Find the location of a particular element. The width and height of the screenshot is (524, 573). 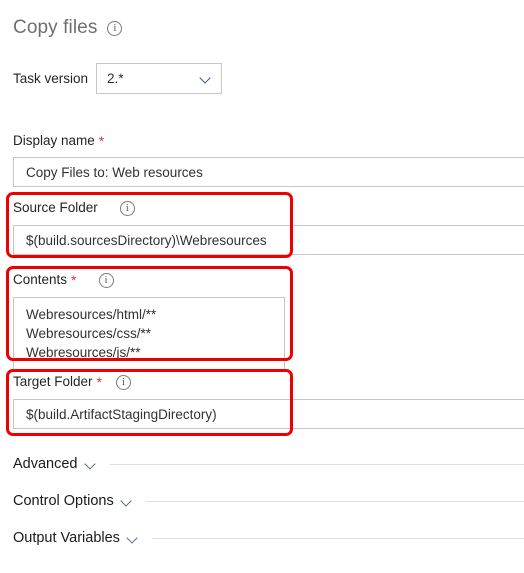

contents-label: Contents * is located at coordinates (262, 280).